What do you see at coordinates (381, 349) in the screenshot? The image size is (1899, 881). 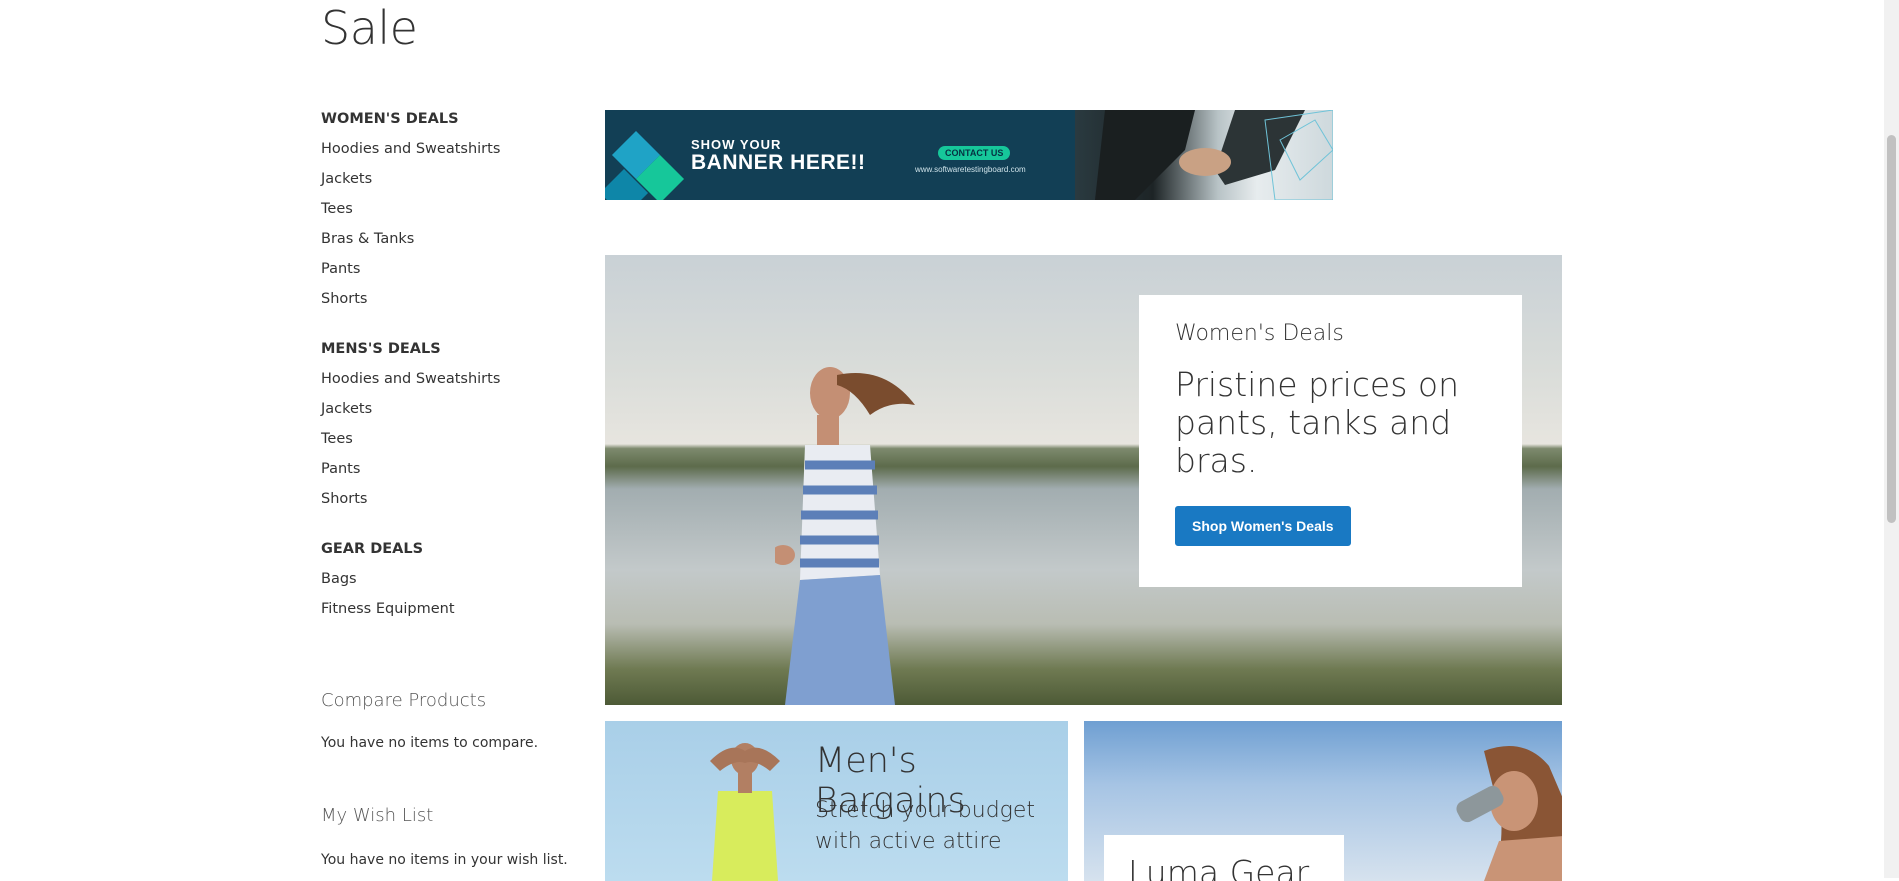 I see `sidebar-group-title: MENS'S DEALS` at bounding box center [381, 349].